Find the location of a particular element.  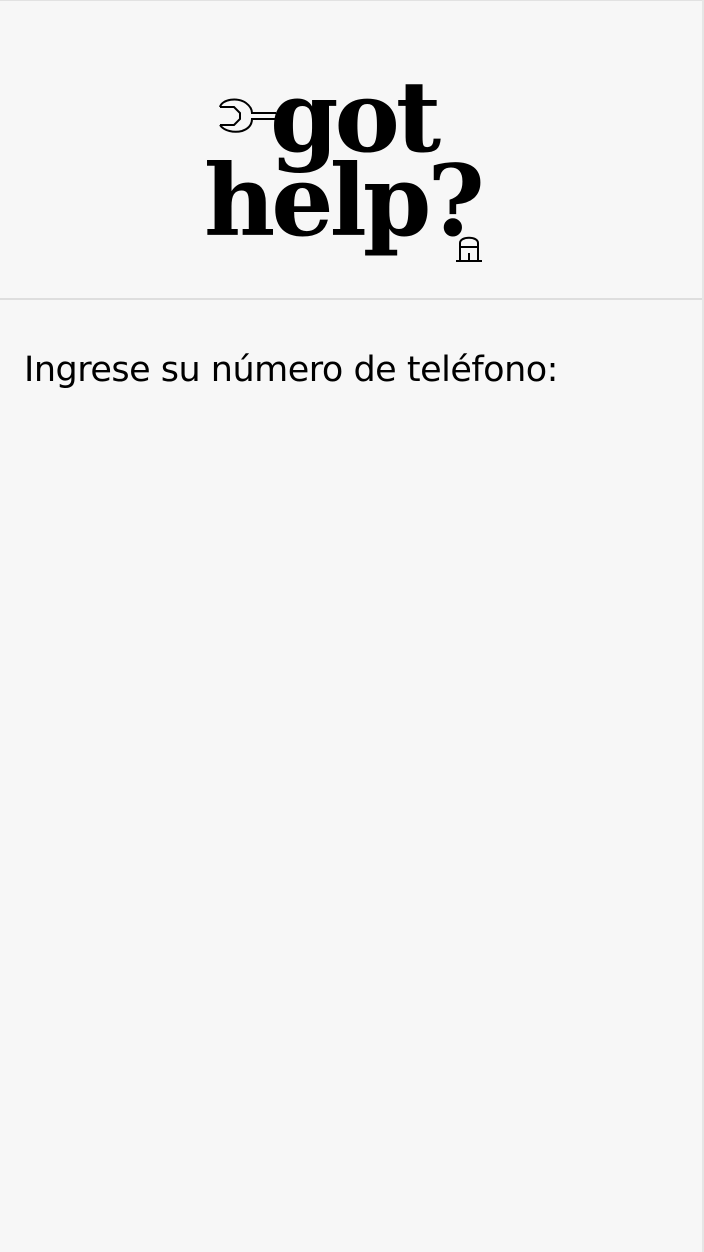

logo-word-help: help? is located at coordinates (344, 201).